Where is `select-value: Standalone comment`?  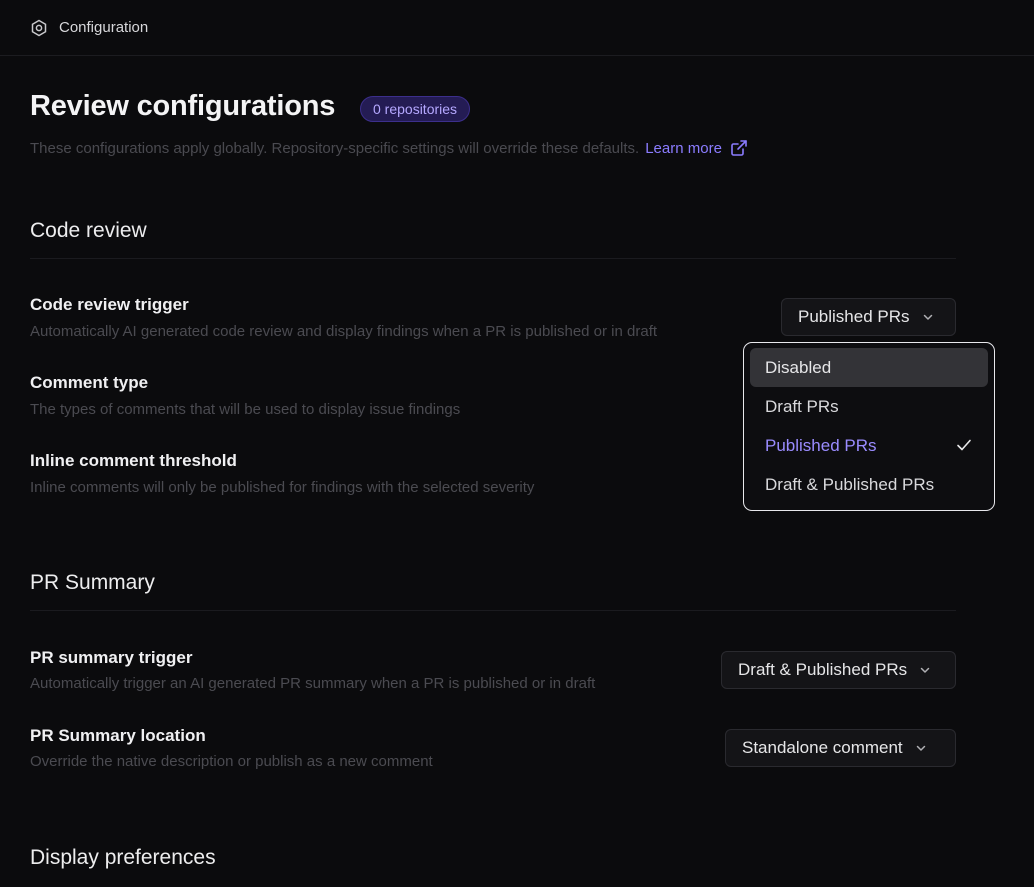 select-value: Standalone comment is located at coordinates (822, 747).